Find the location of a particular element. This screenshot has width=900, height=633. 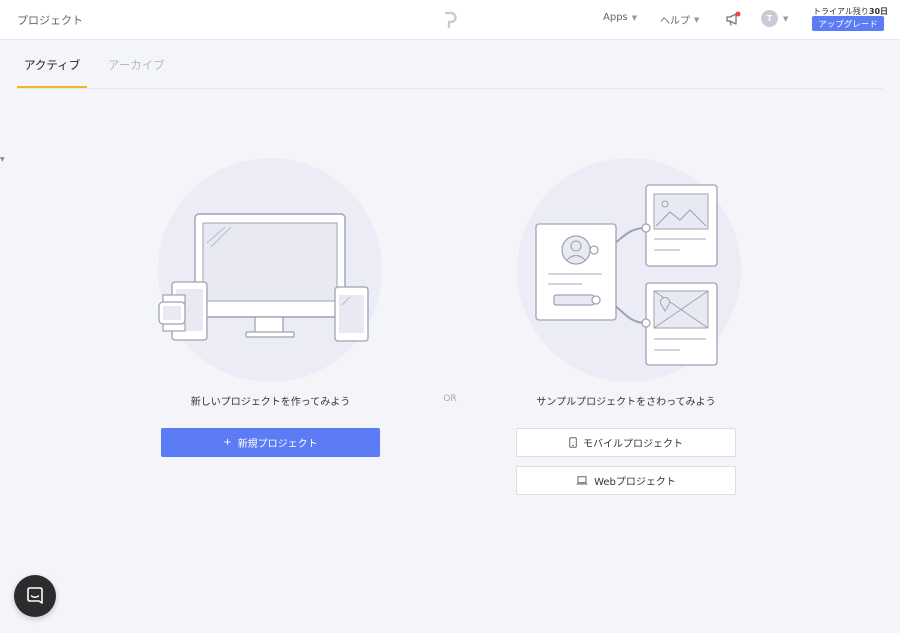

new-project-button: + 新規プロジェクト is located at coordinates (270, 442).